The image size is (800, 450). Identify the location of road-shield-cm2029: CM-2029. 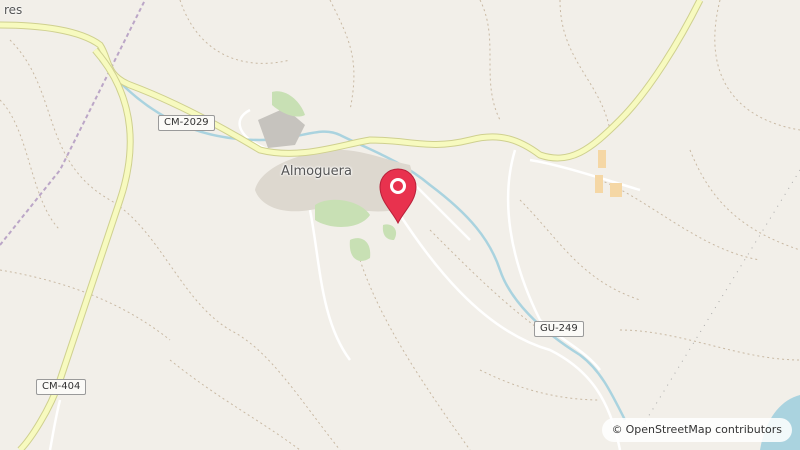
(186, 123).